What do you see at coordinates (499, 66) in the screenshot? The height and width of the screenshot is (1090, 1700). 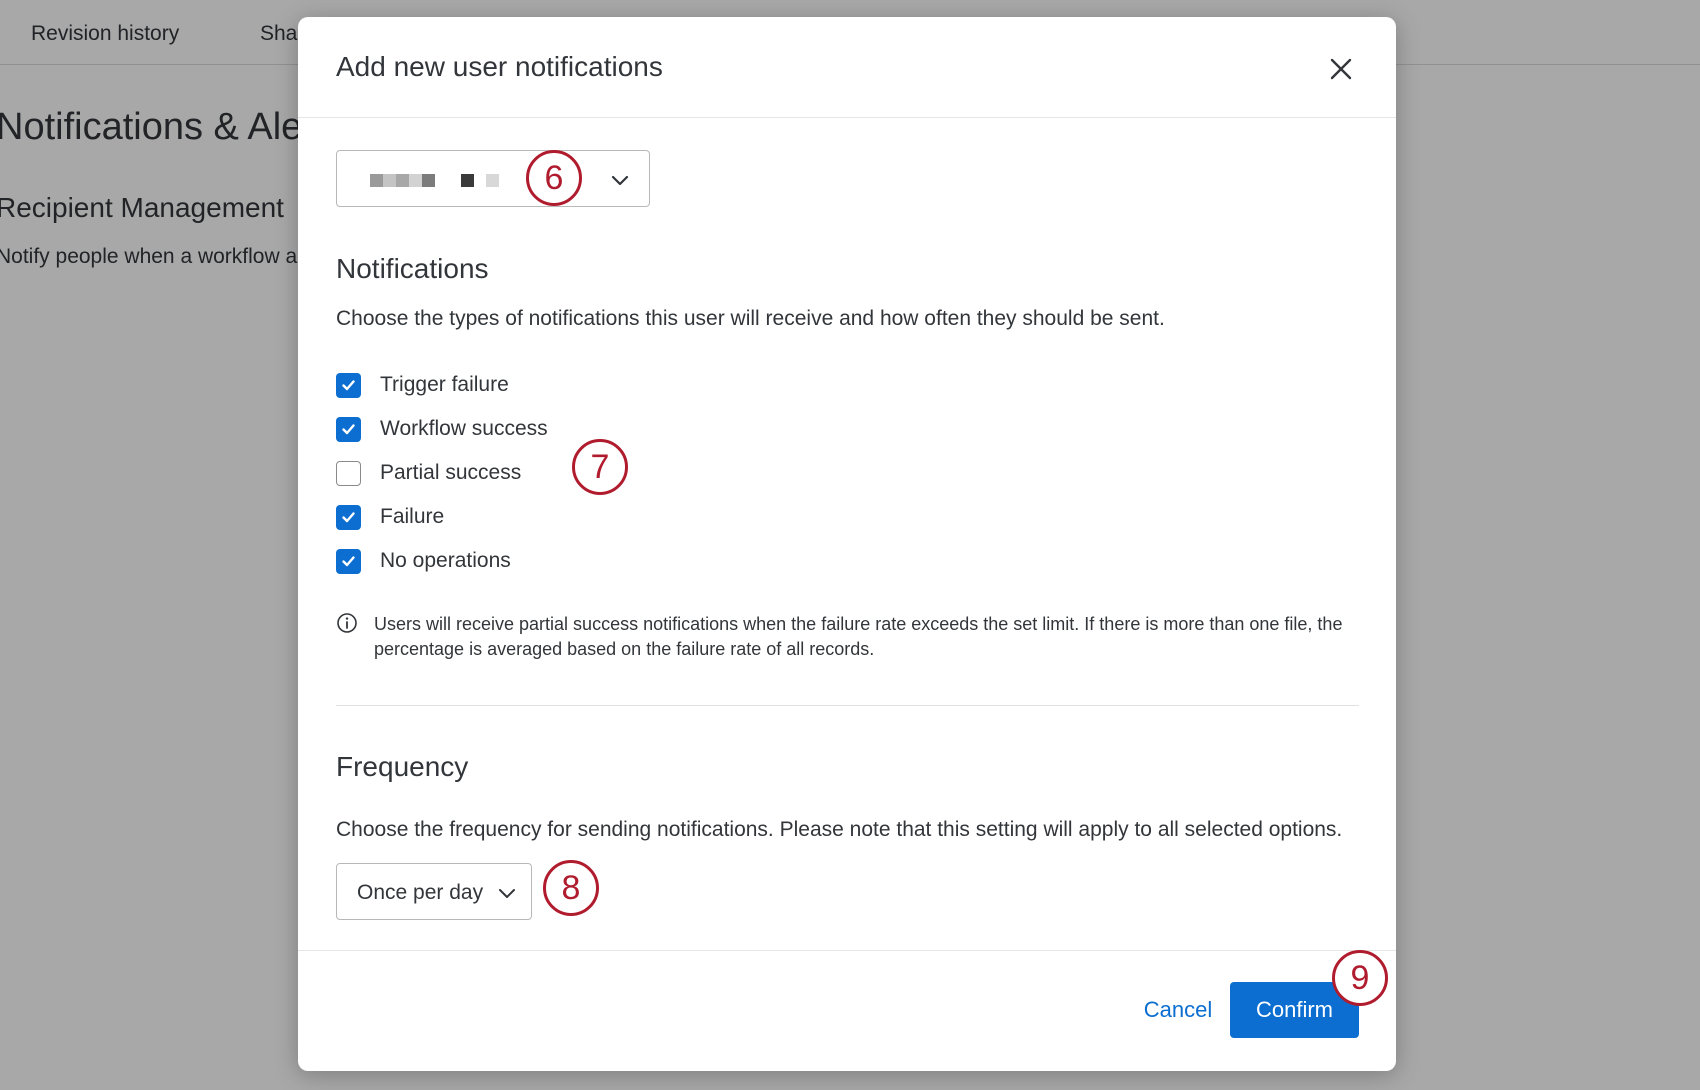 I see `modal-title: Add new user notifications` at bounding box center [499, 66].